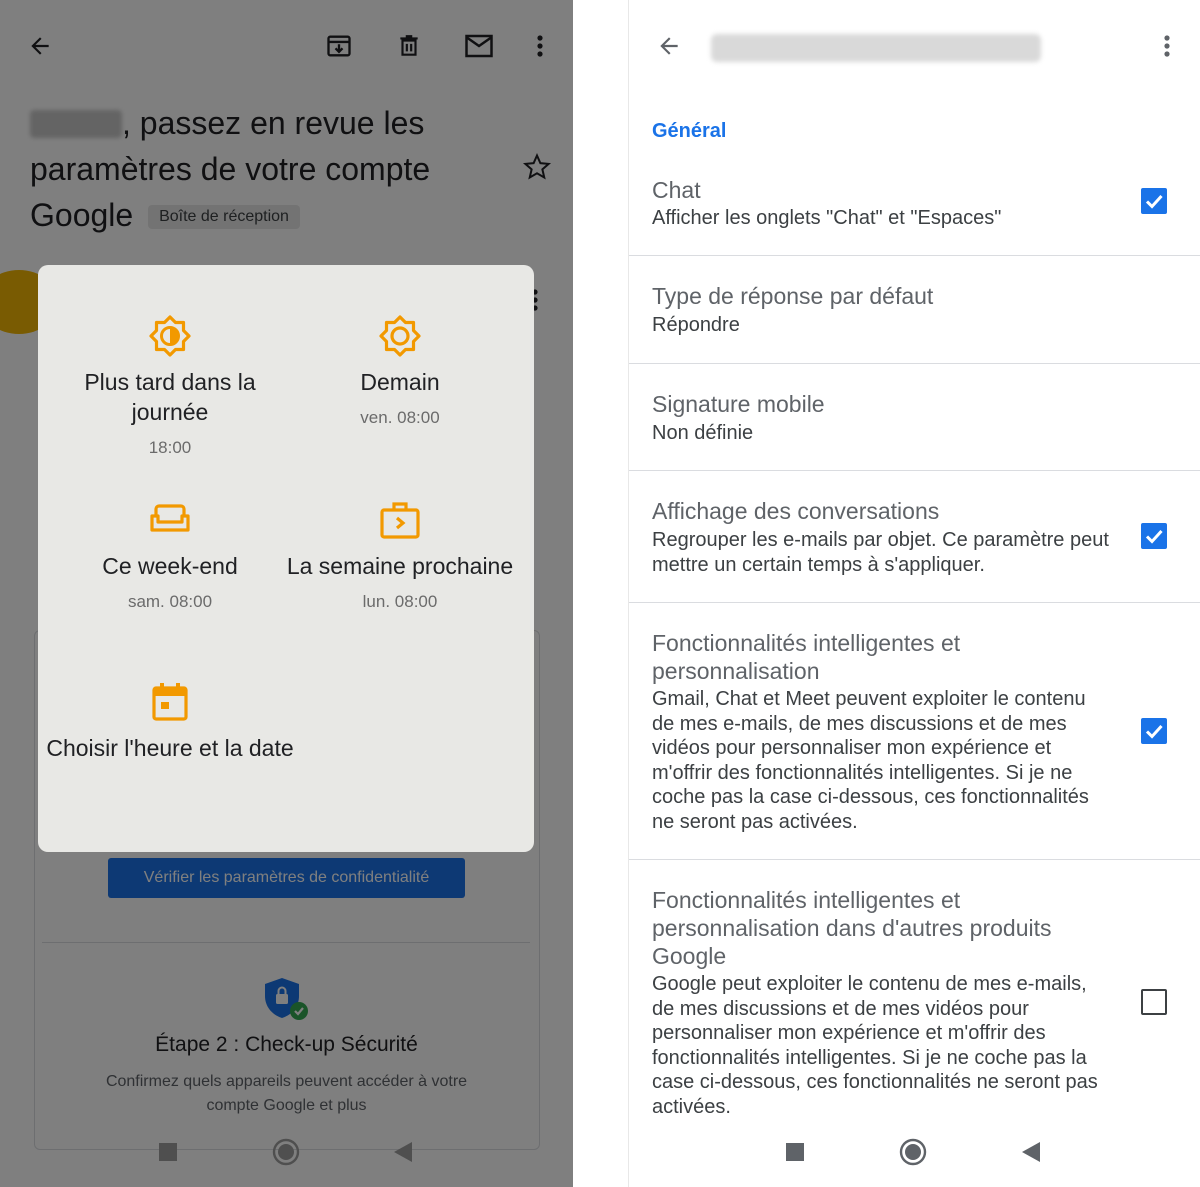 Image resolution: width=1200 pixels, height=1187 pixels. What do you see at coordinates (696, 325) in the screenshot?
I see `setting-description: Répondre` at bounding box center [696, 325].